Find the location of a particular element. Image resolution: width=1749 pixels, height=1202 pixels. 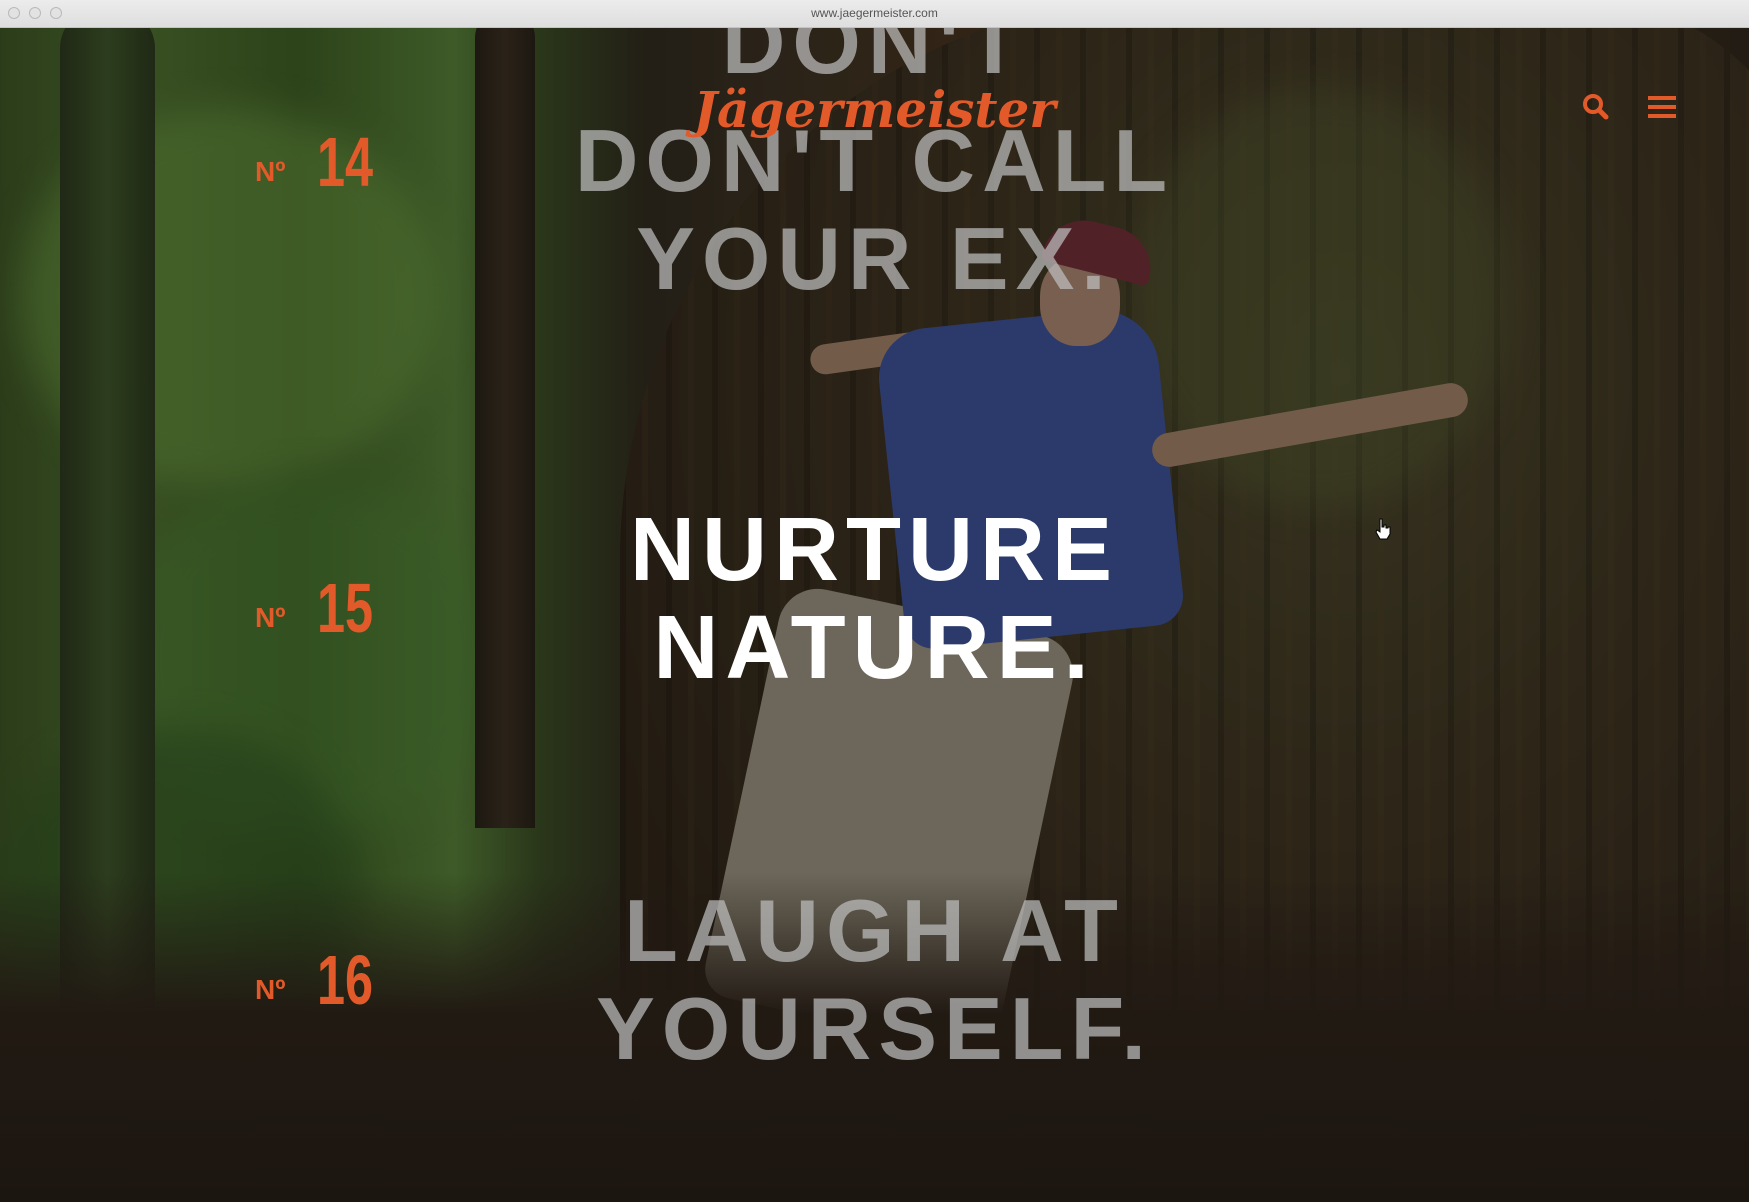

hamburger-menu-icon is located at coordinates (1662, 107).